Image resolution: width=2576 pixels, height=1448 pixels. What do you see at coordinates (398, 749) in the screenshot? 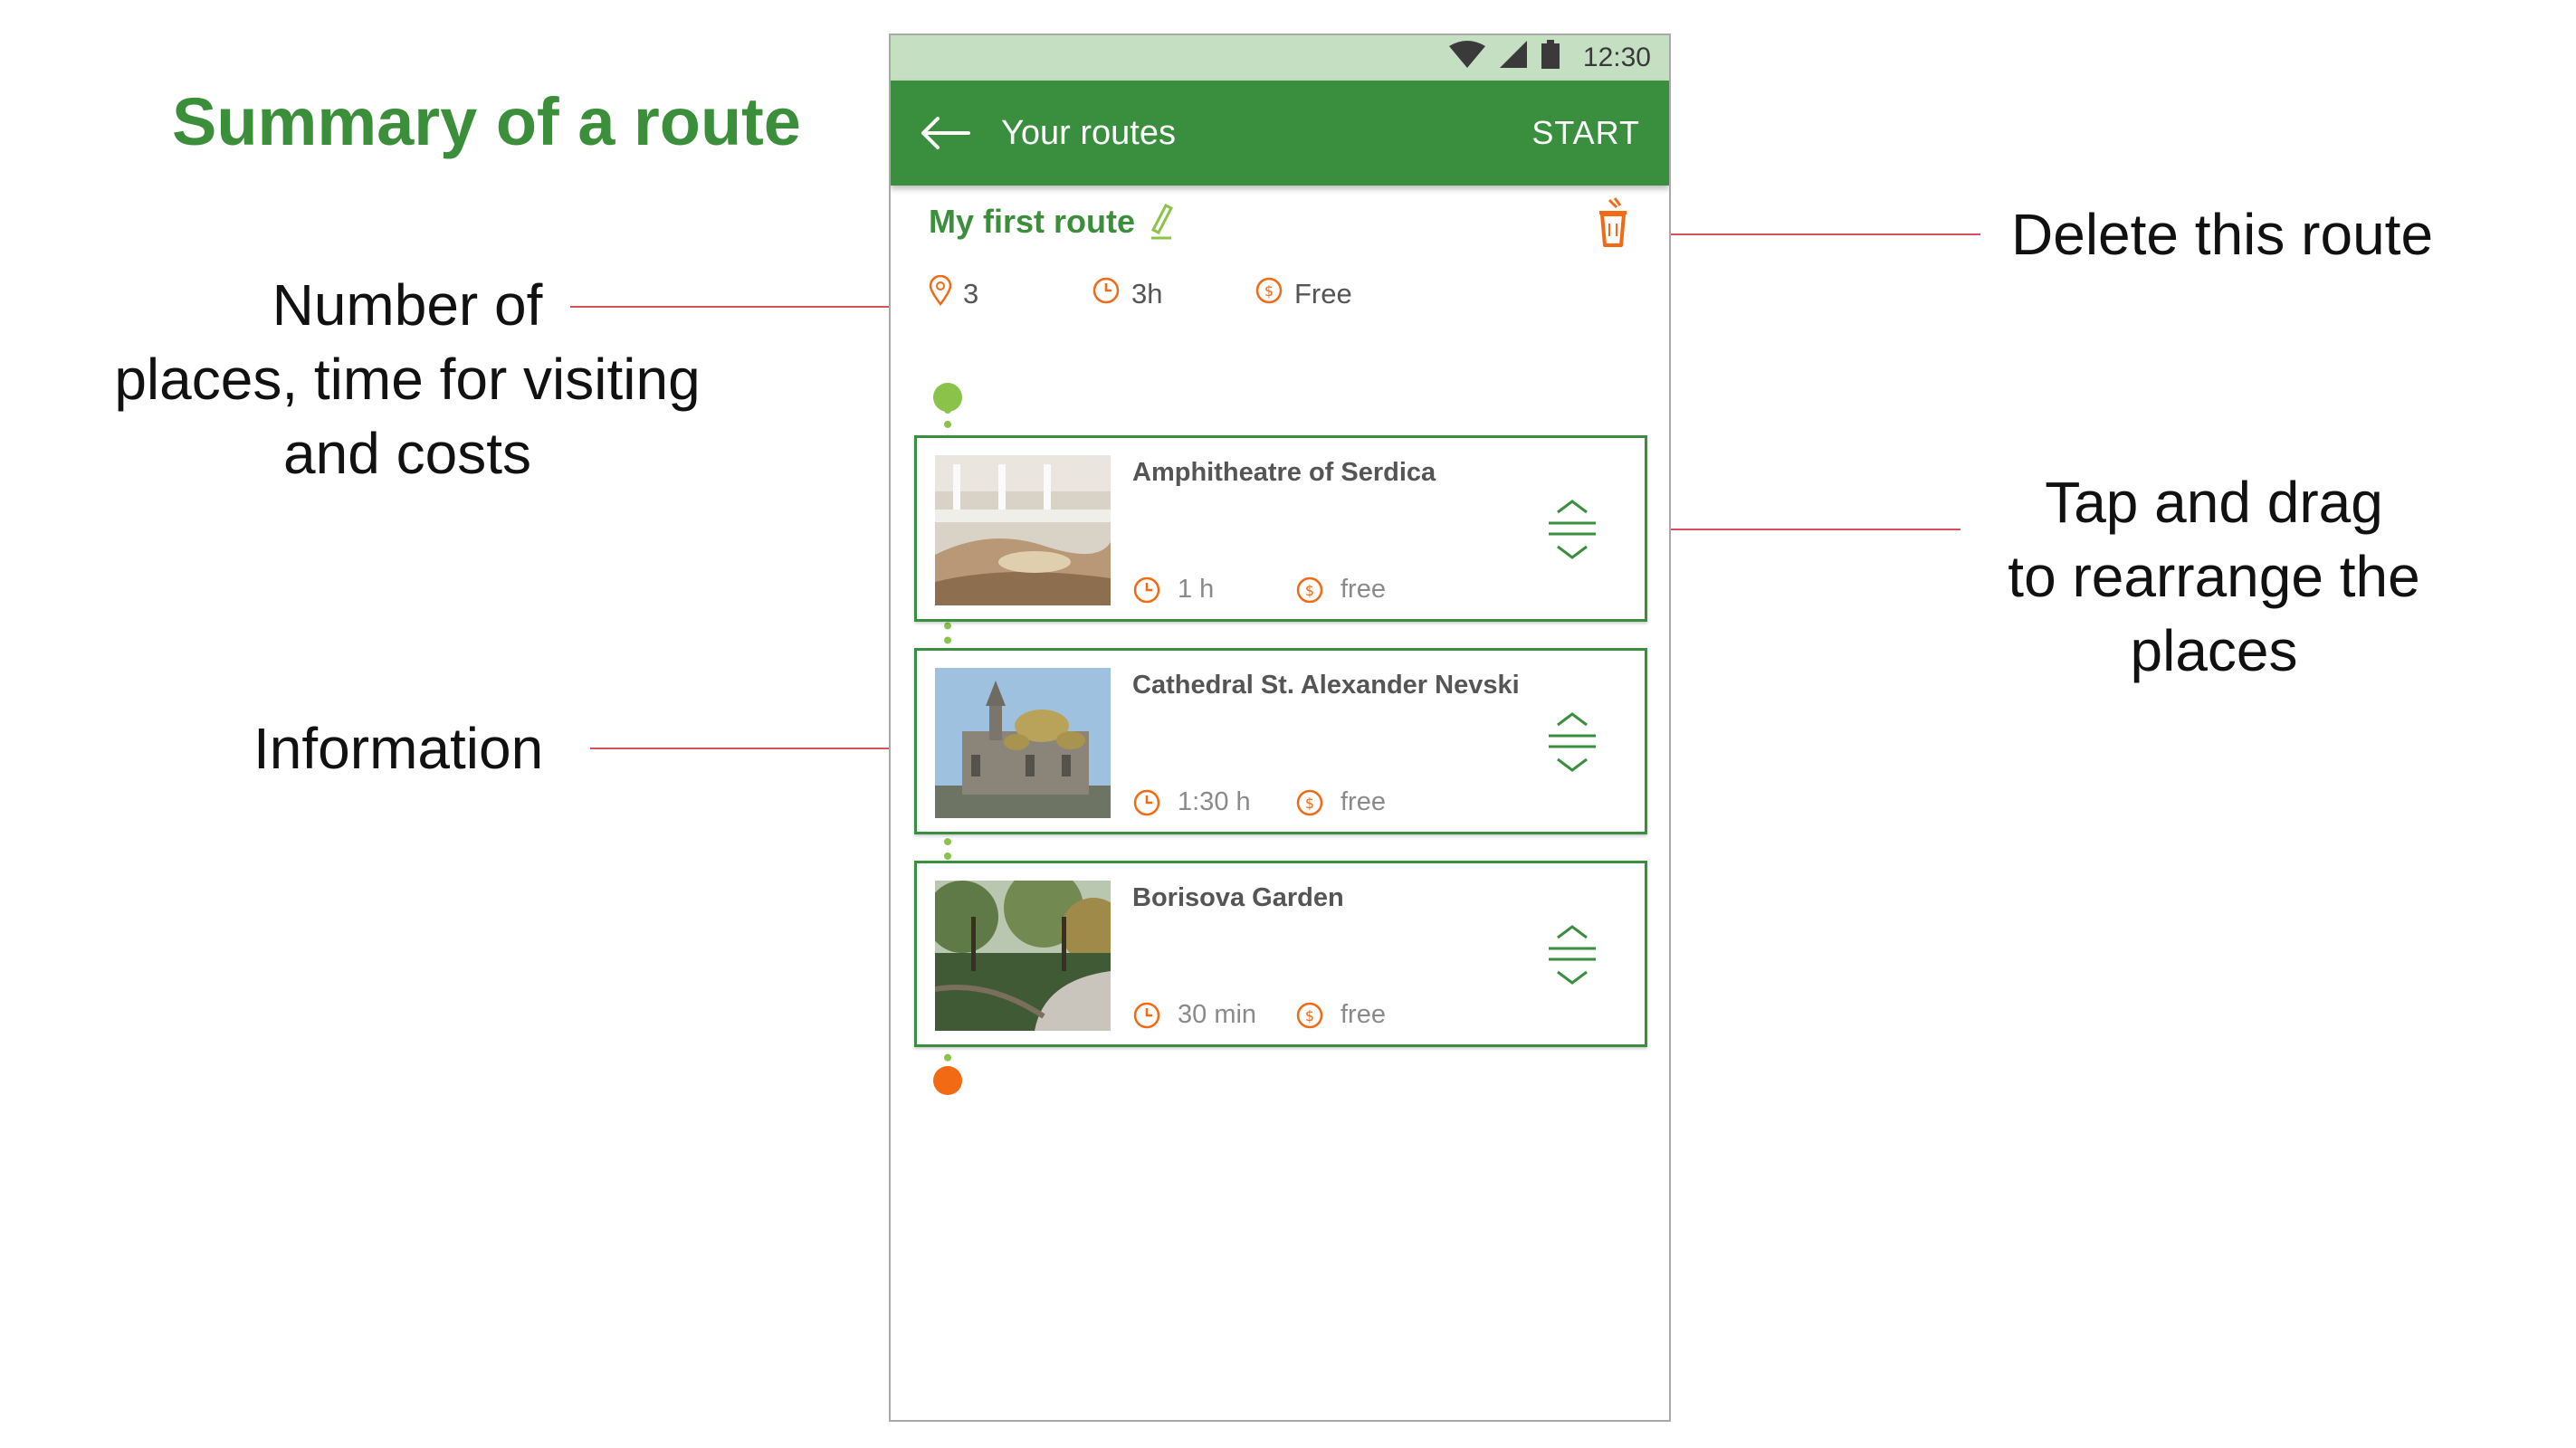
I see `info-annotation: Information` at bounding box center [398, 749].